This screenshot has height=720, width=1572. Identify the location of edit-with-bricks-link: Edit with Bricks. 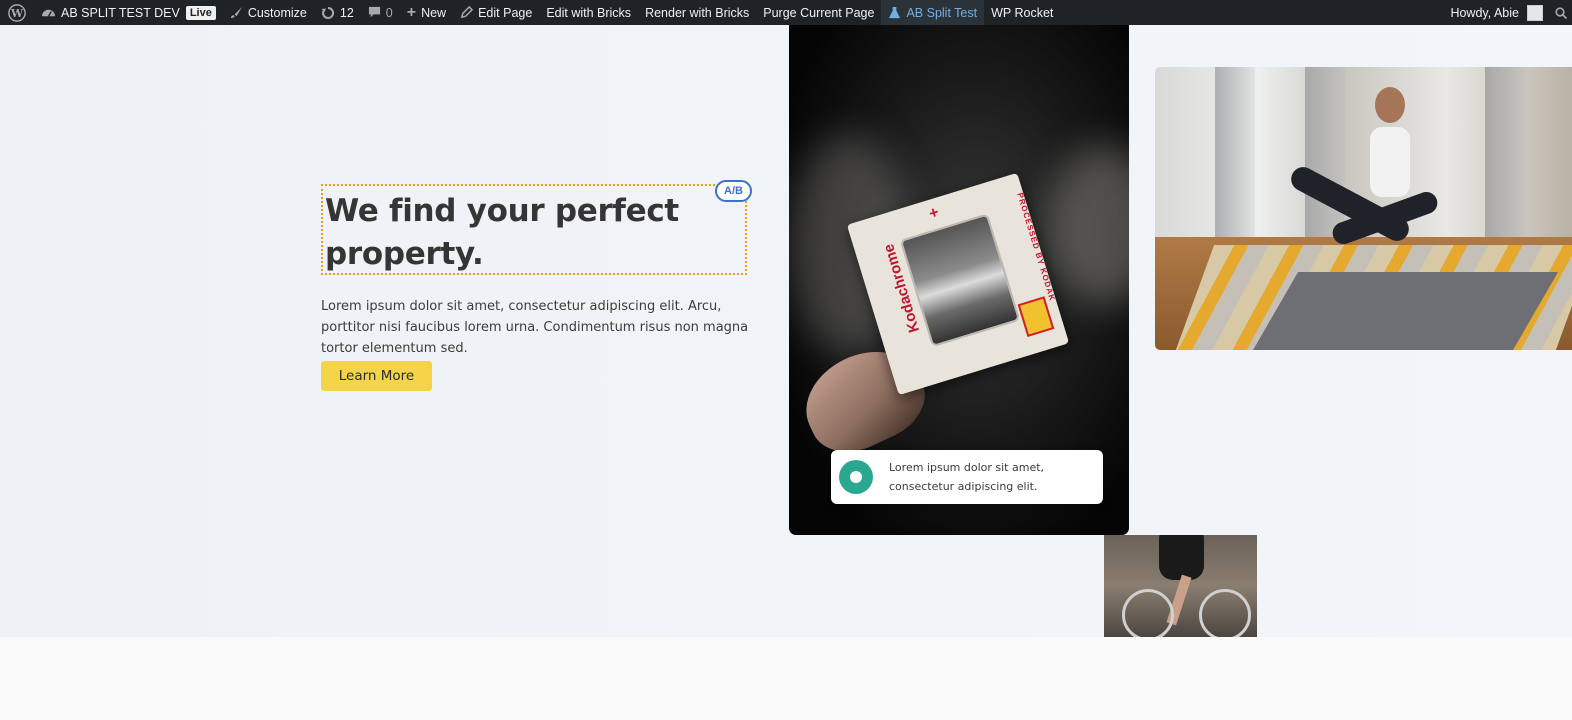
(588, 12).